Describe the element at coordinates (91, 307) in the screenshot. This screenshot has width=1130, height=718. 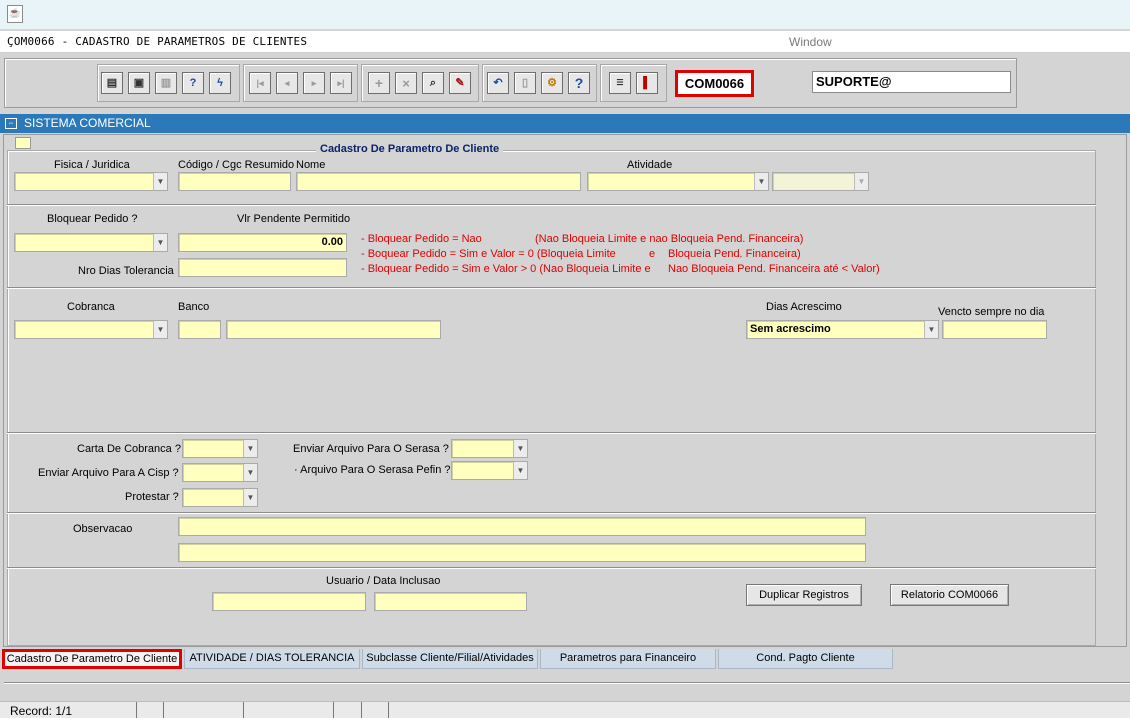
I see `cobranca-label: Cobranca` at that location.